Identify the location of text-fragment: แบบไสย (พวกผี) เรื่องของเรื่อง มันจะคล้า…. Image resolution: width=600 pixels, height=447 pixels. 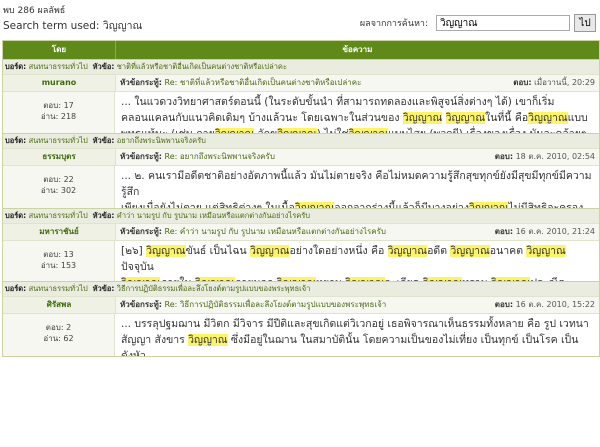
(487, 130).